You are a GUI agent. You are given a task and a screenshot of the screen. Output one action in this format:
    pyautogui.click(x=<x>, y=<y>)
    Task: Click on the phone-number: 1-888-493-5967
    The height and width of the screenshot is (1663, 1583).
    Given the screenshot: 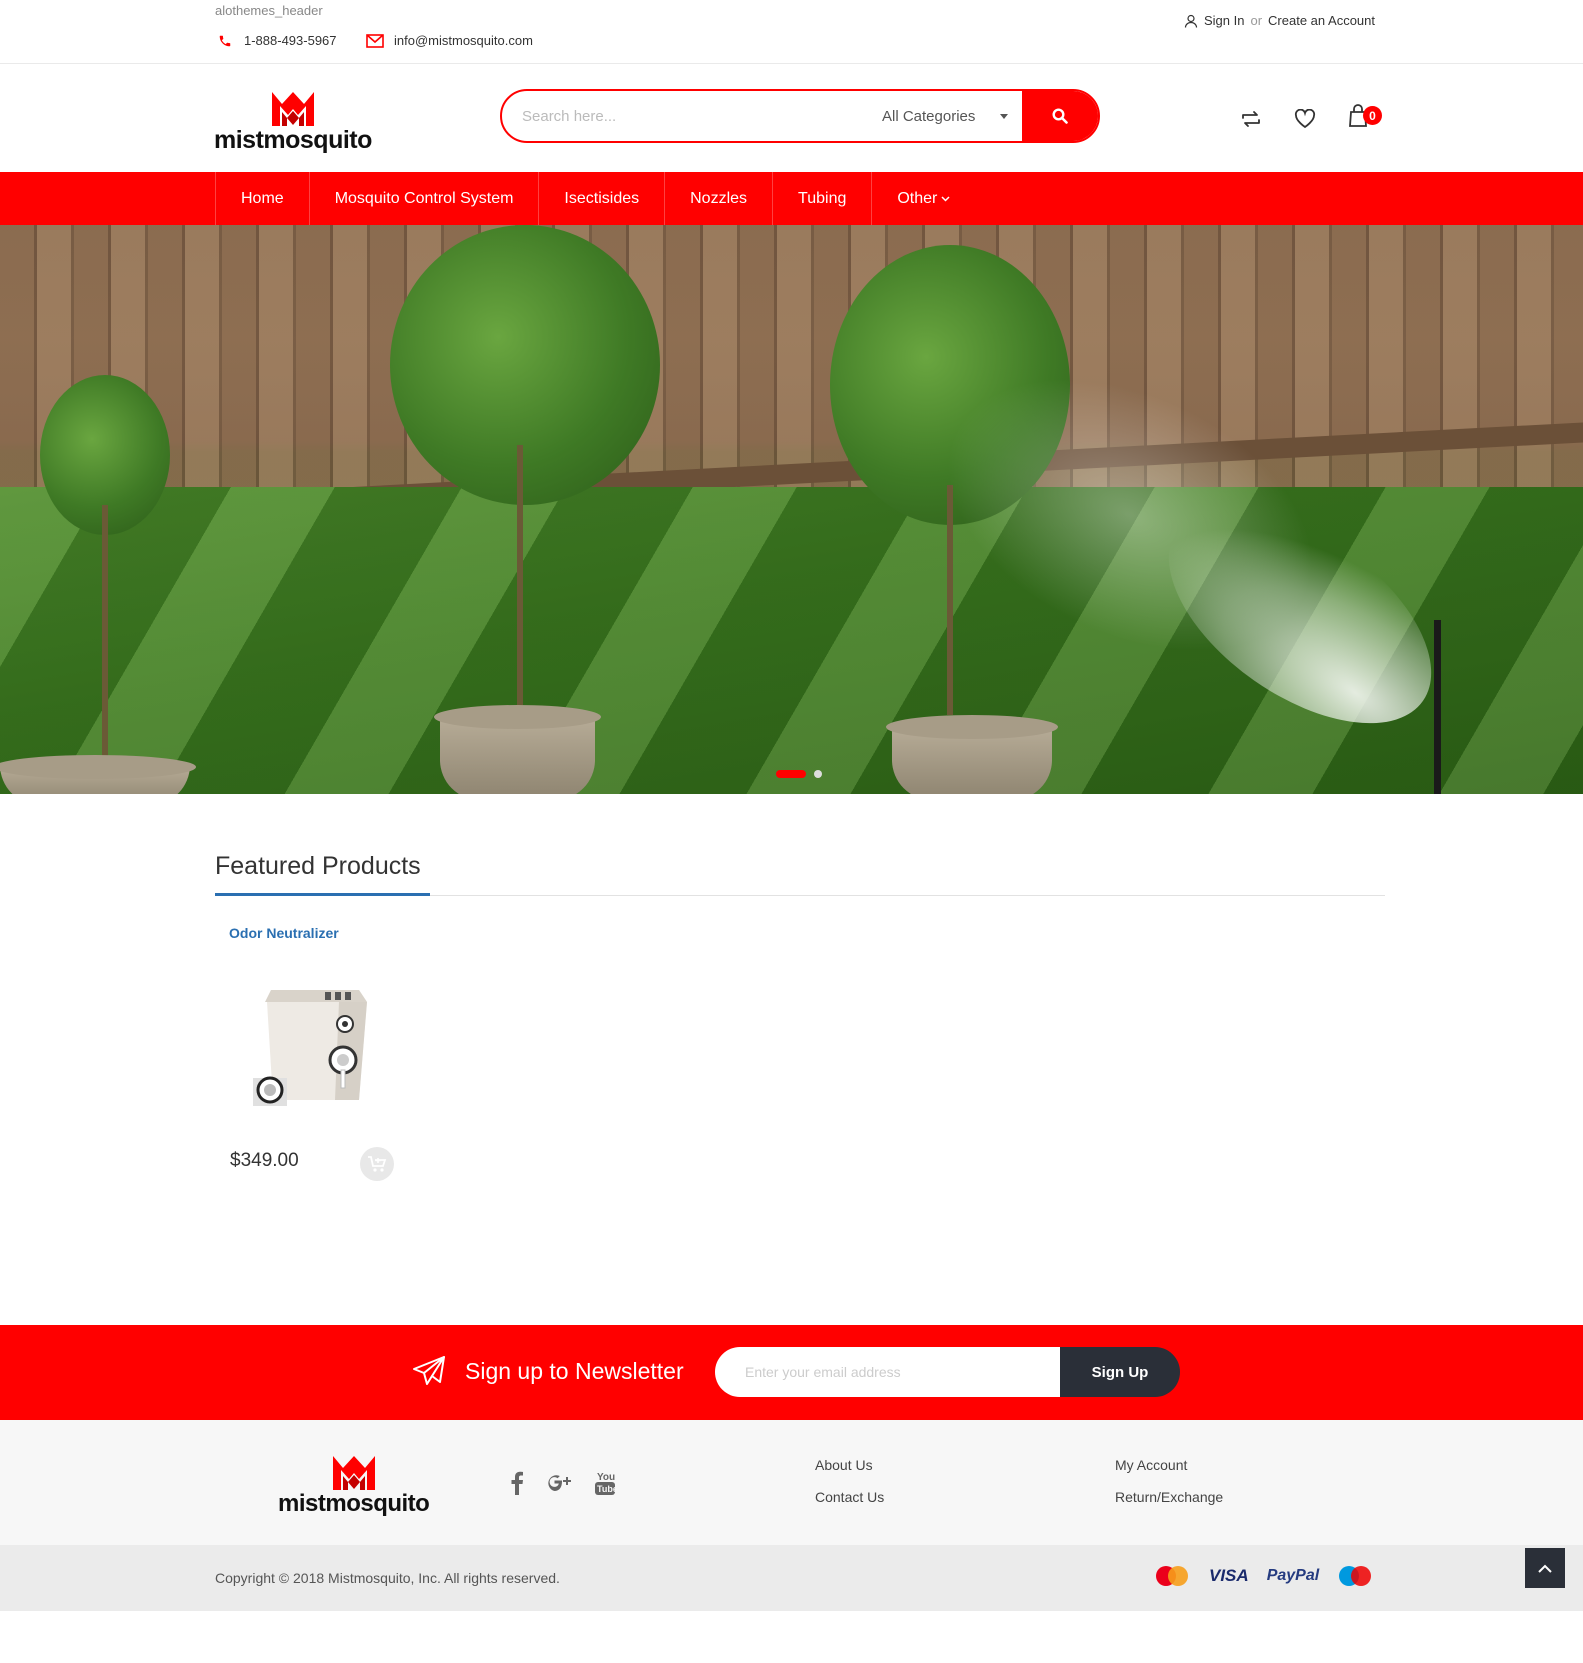 What is the action you would take?
    pyautogui.click(x=290, y=40)
    